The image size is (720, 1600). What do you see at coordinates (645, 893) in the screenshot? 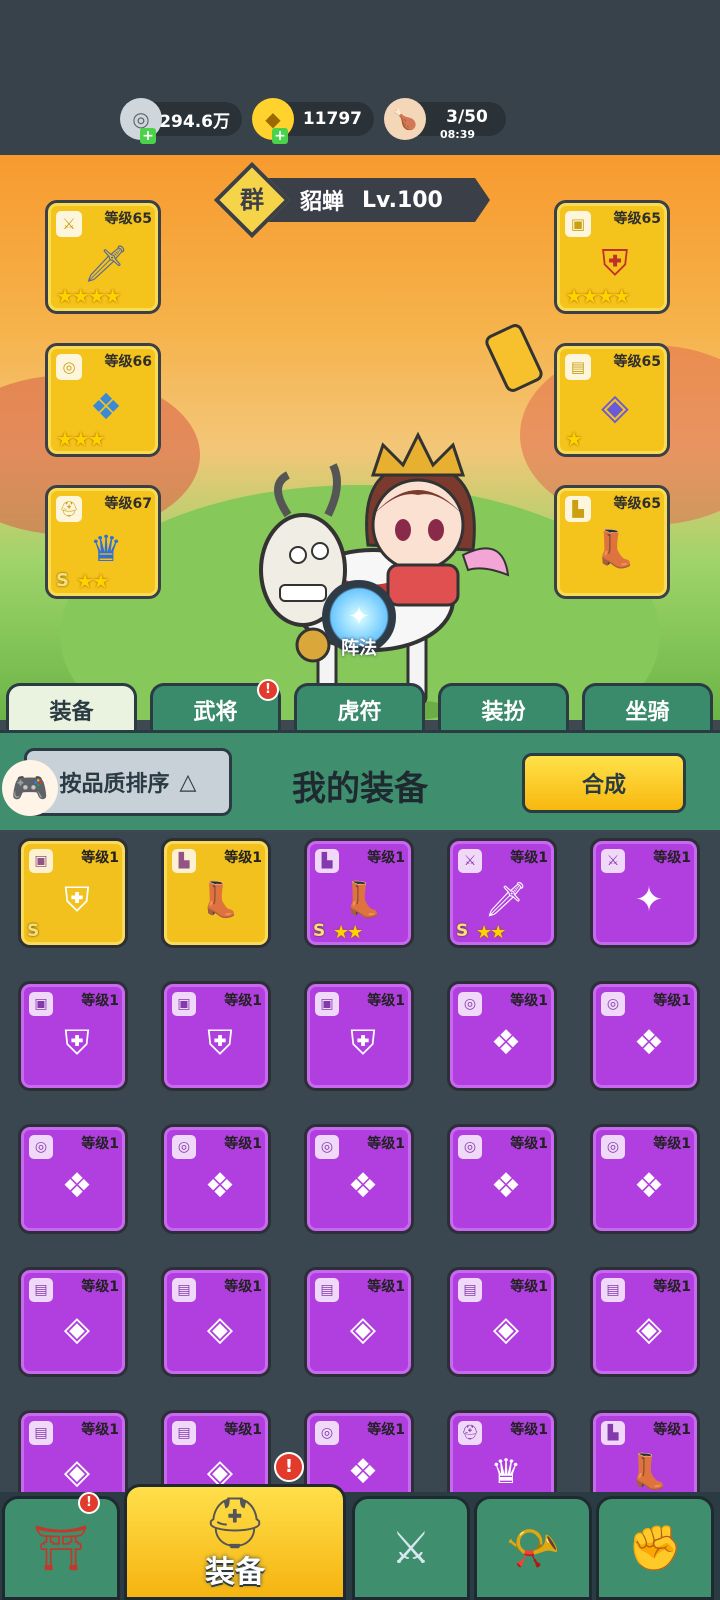
I see `inventory-item: ⚔ 等级1 ✦` at bounding box center [645, 893].